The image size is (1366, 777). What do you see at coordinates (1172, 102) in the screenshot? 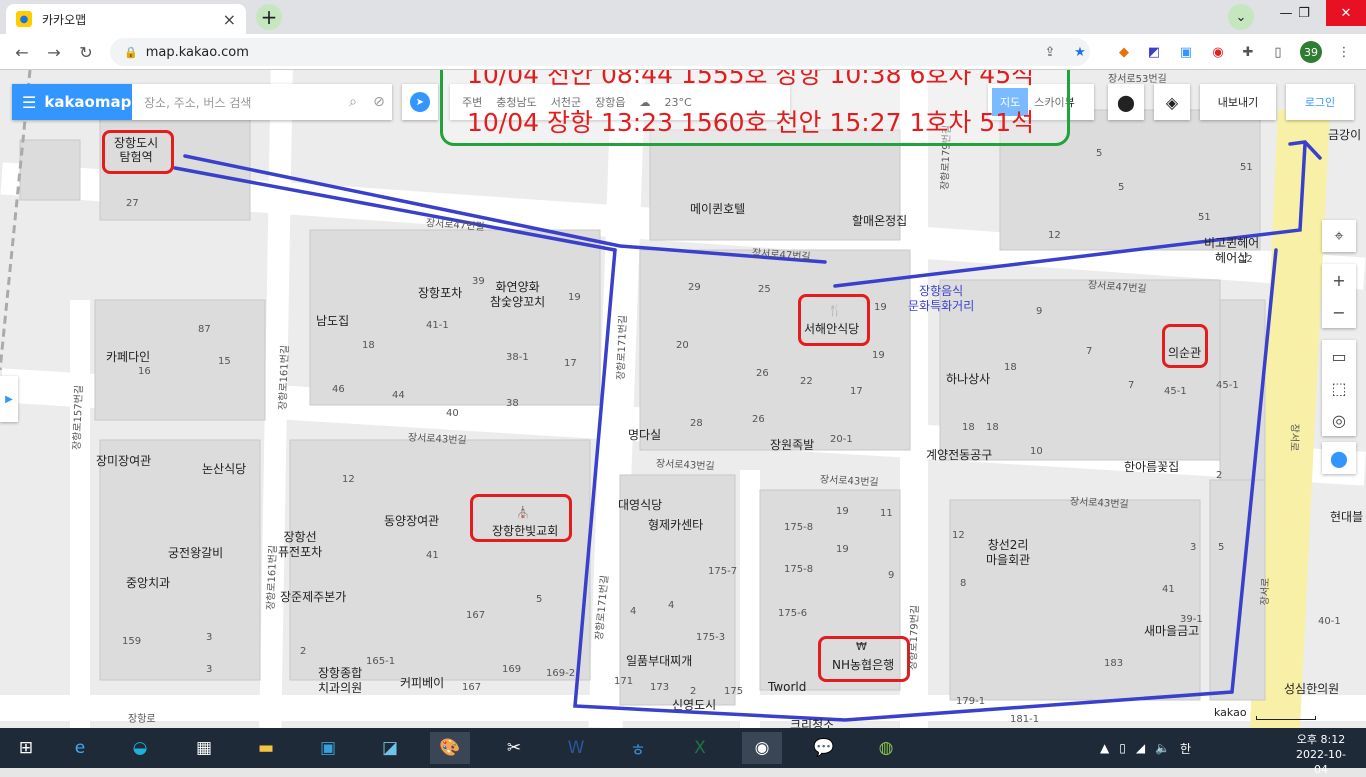
I see `layers-icon: ◈` at bounding box center [1172, 102].